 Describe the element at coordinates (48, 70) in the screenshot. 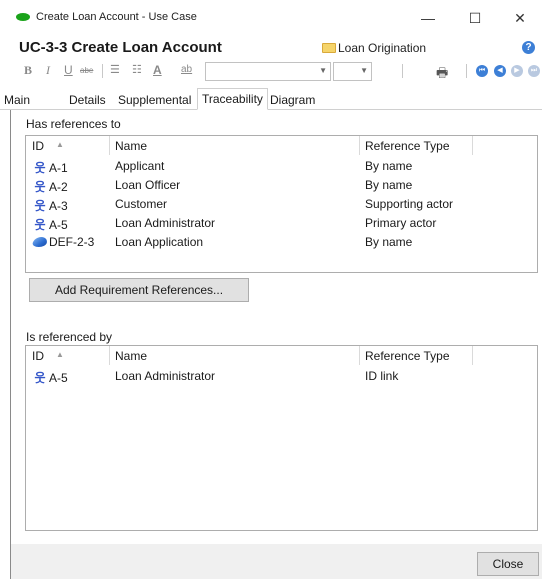

I see `italic-button: I` at that location.